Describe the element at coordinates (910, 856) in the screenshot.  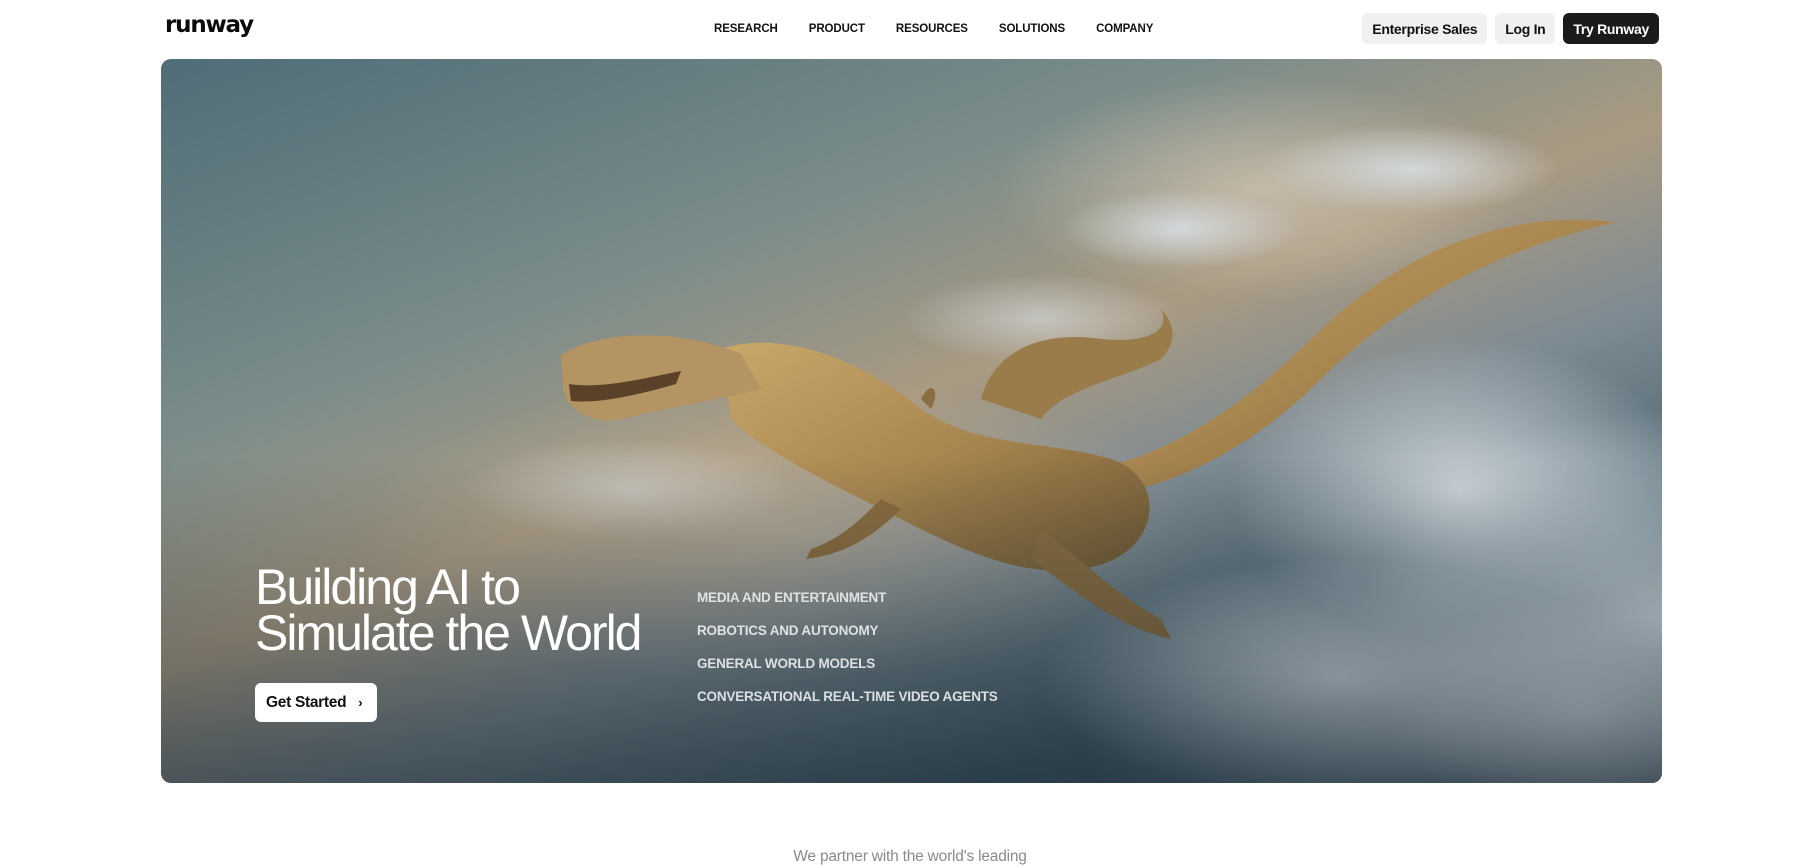
I see `partner-text: We partner with the world's leading` at that location.